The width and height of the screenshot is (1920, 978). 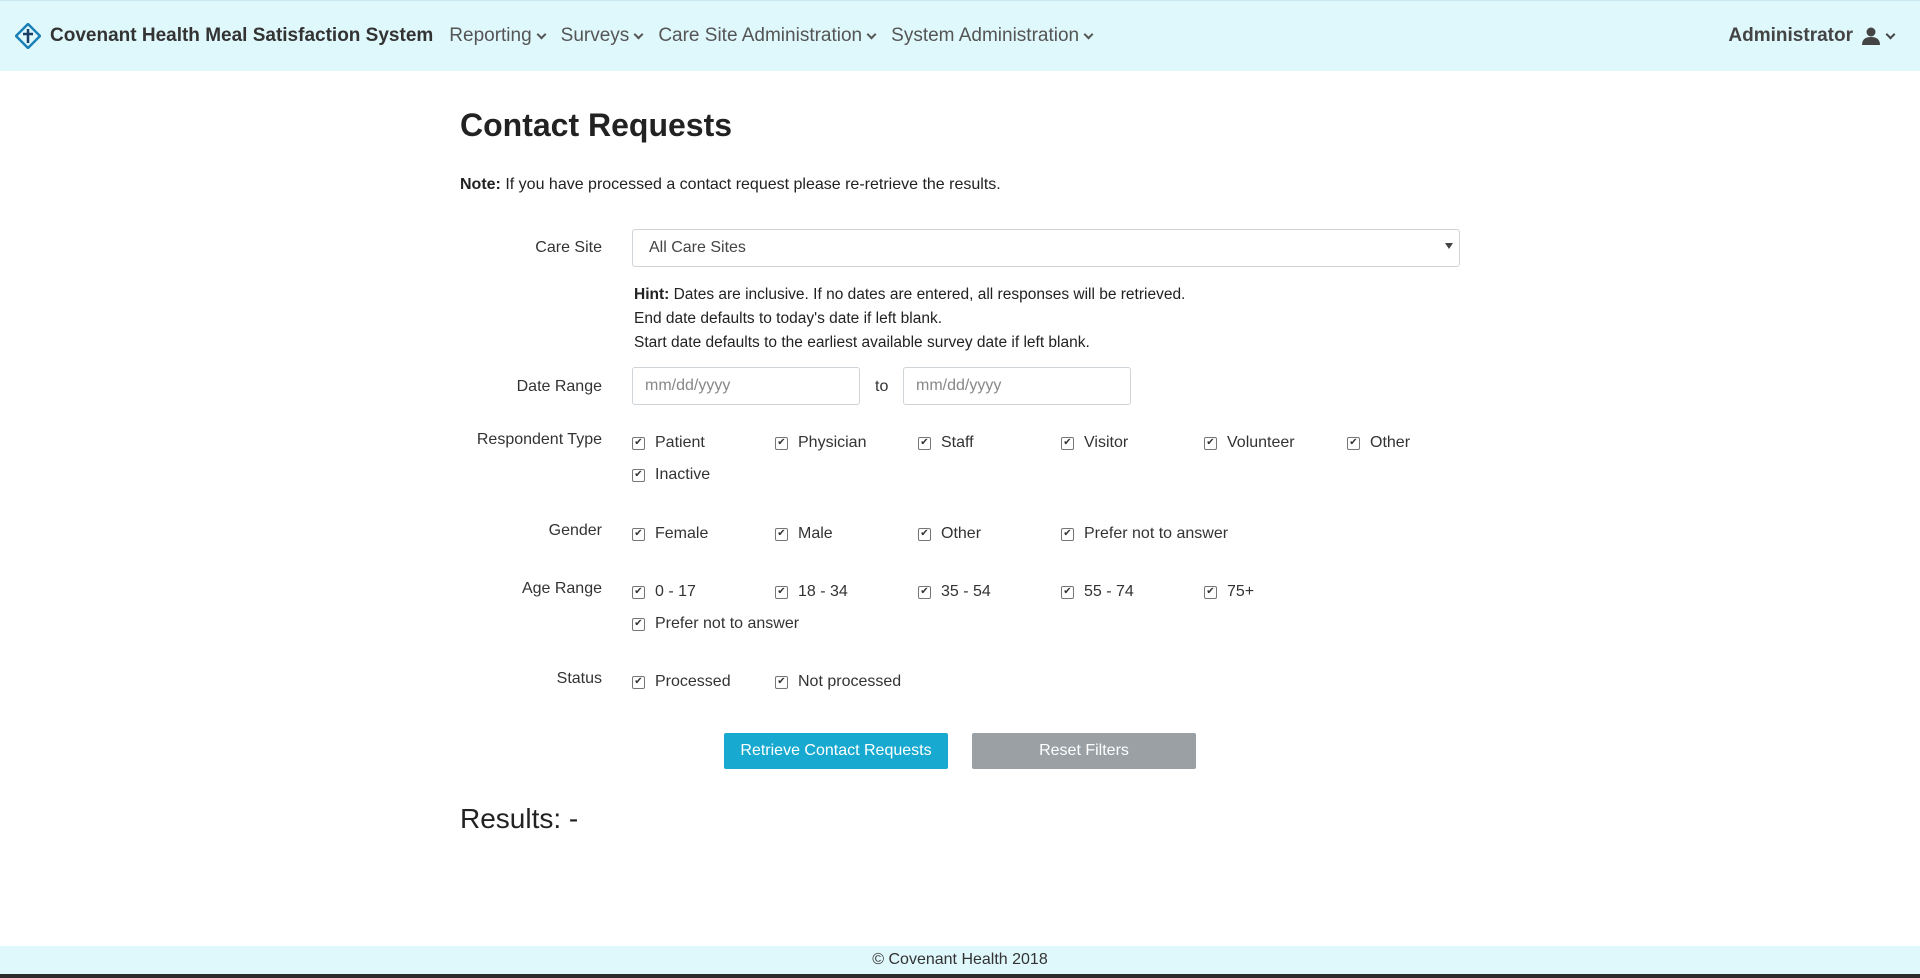 I want to click on nav-reporting-label: Reporting, so click(x=490, y=35).